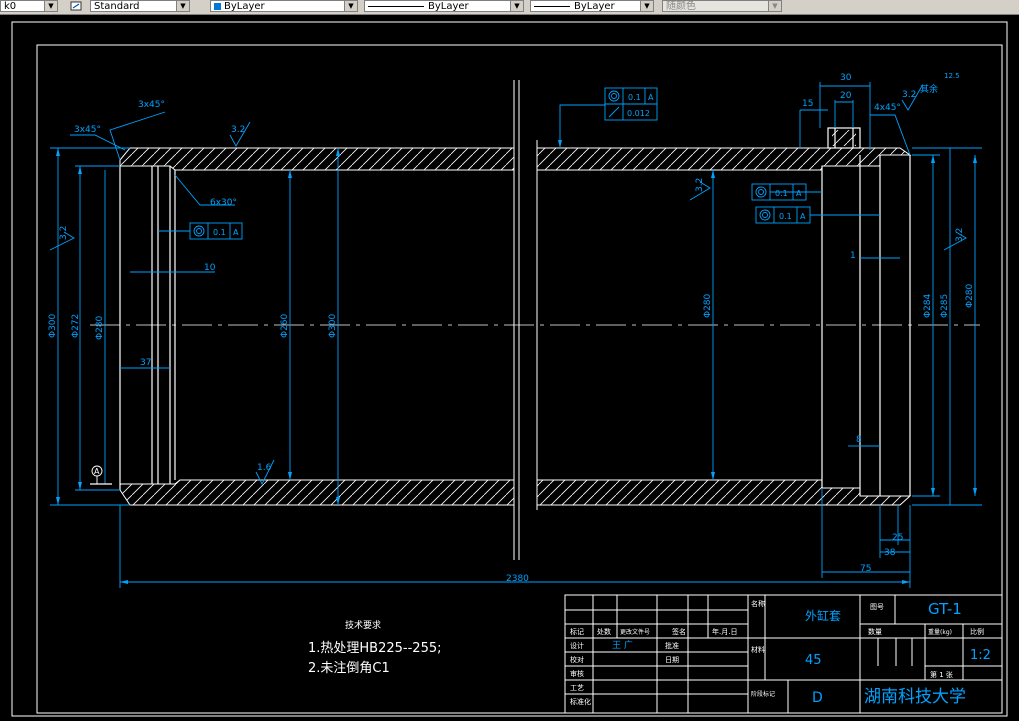  What do you see at coordinates (210, 268) in the screenshot?
I see `dim-10: 10` at bounding box center [210, 268].